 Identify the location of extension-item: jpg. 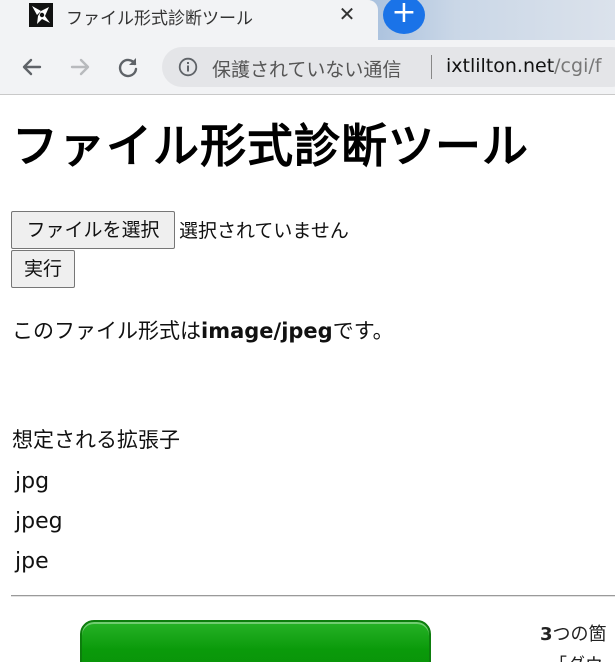
(32, 481).